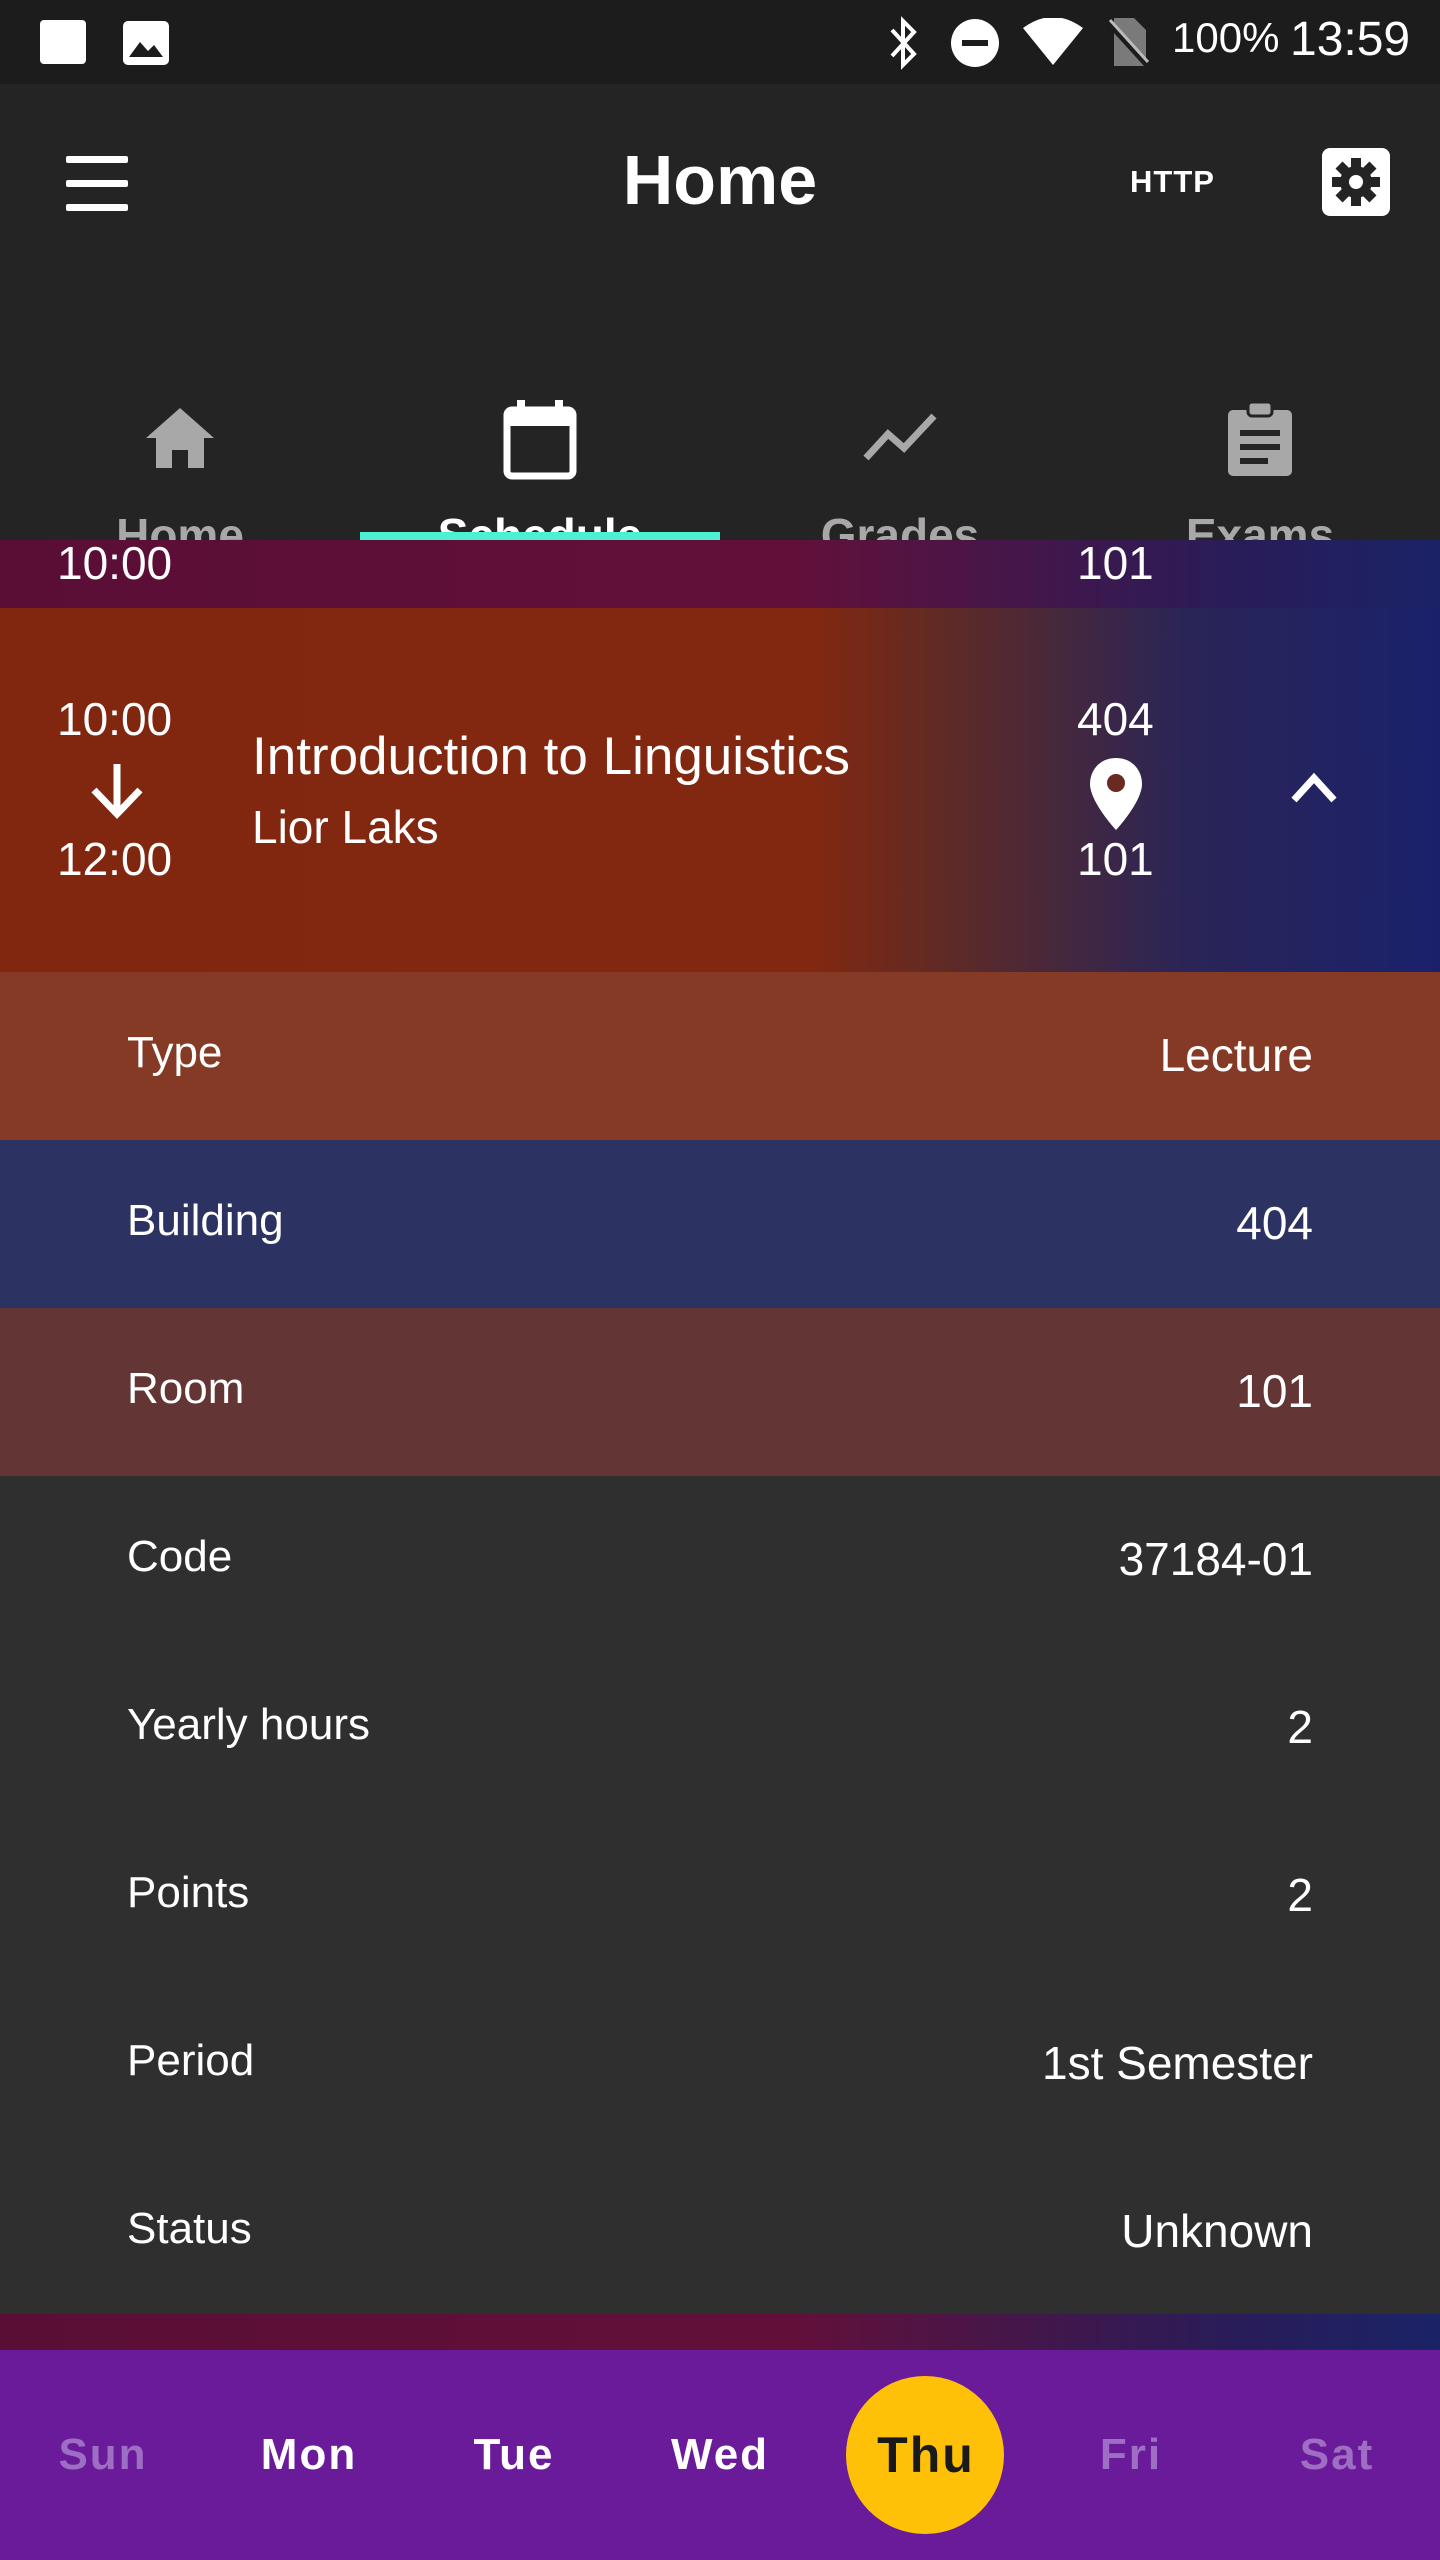 The image size is (1440, 2560). Describe the element at coordinates (975, 43) in the screenshot. I see `do-not-disturb-icon` at that location.